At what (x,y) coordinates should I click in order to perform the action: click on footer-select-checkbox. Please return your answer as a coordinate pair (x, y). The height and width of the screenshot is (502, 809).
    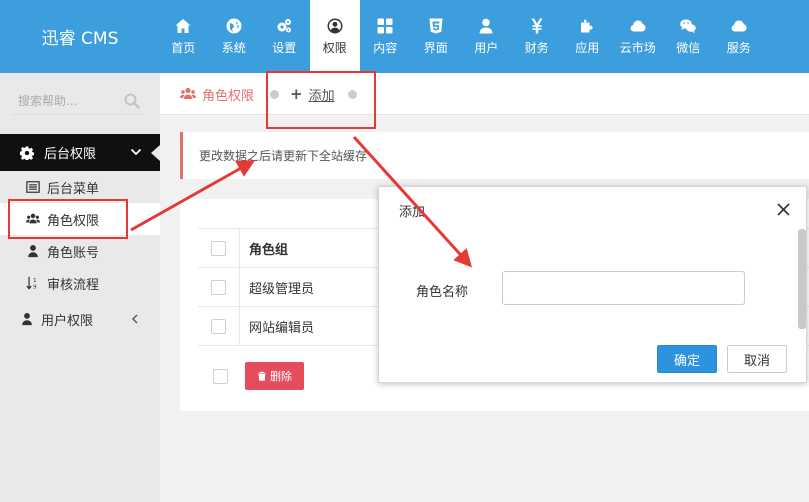
    Looking at the image, I should click on (220, 376).